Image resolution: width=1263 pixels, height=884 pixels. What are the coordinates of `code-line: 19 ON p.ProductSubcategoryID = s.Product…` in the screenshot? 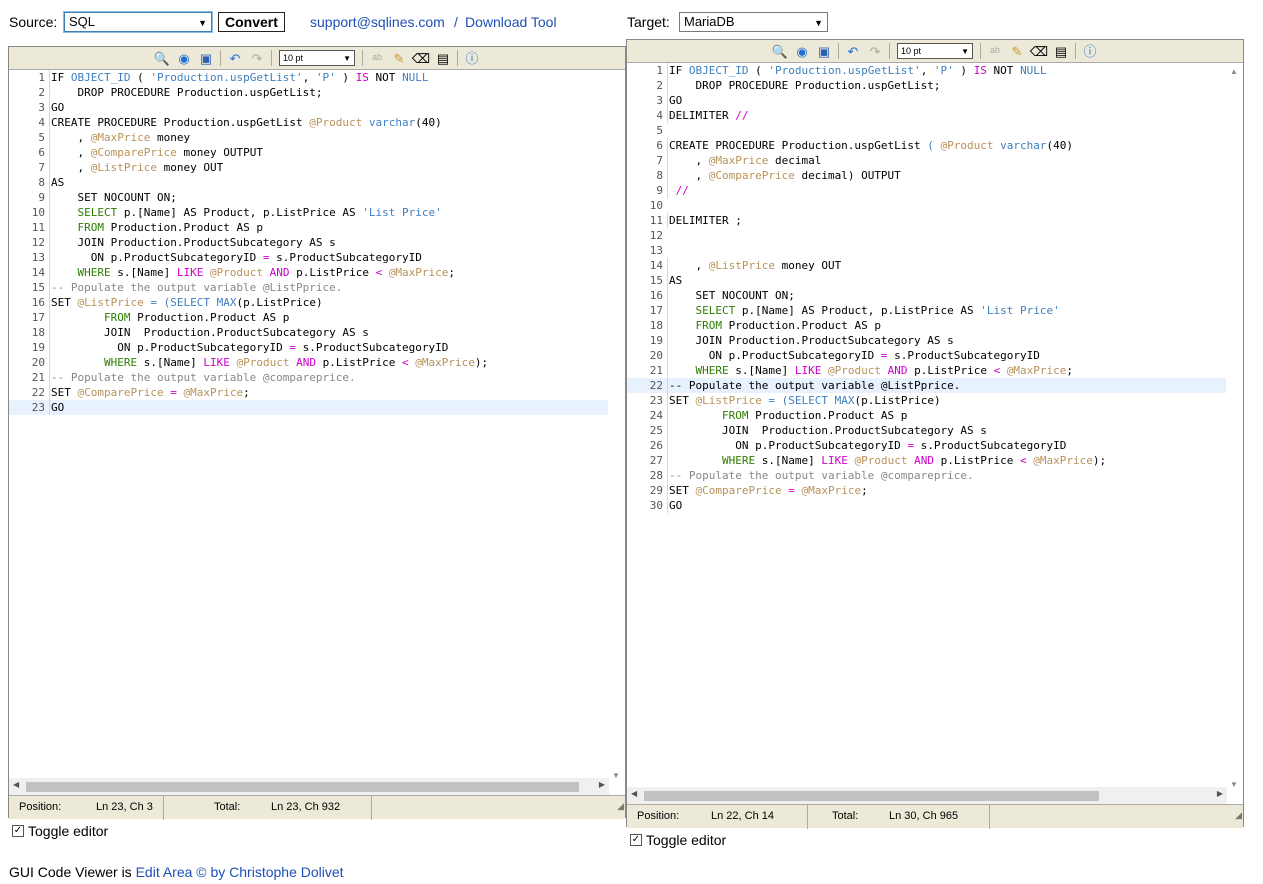 It's located at (309, 347).